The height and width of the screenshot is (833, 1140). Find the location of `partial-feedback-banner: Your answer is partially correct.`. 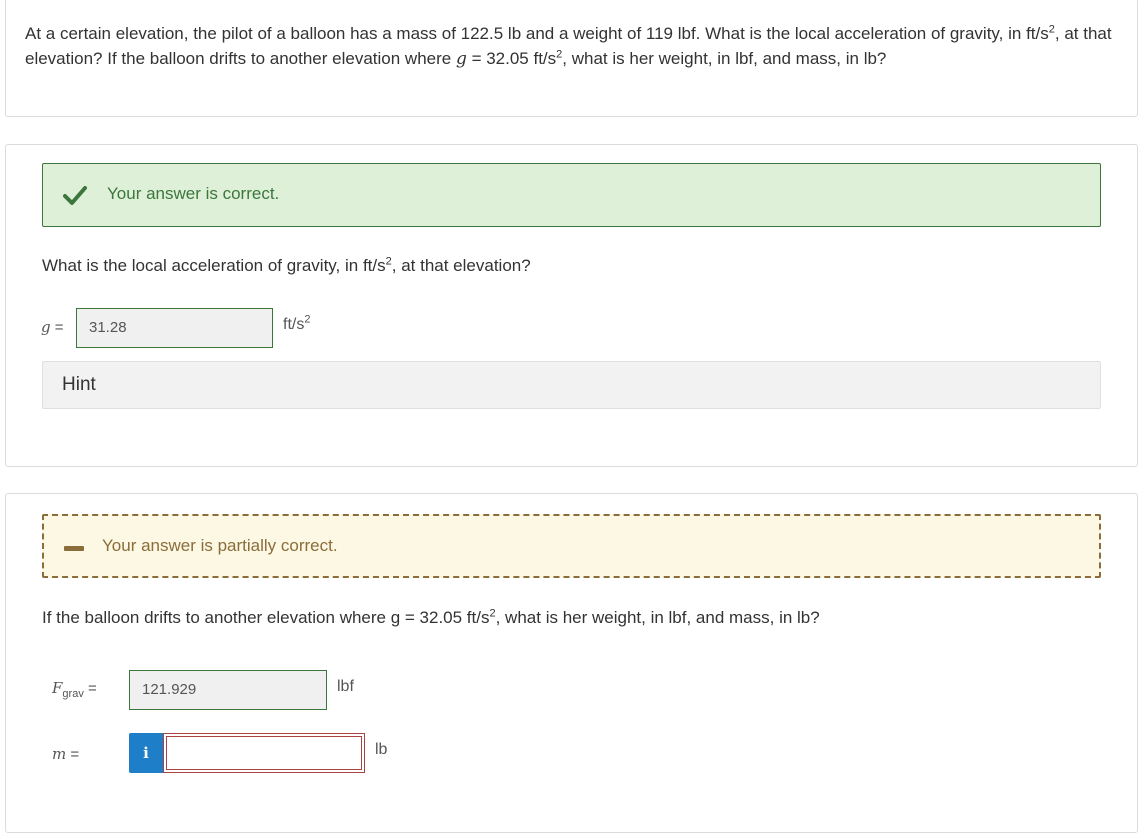

partial-feedback-banner: Your answer is partially correct. is located at coordinates (571, 546).